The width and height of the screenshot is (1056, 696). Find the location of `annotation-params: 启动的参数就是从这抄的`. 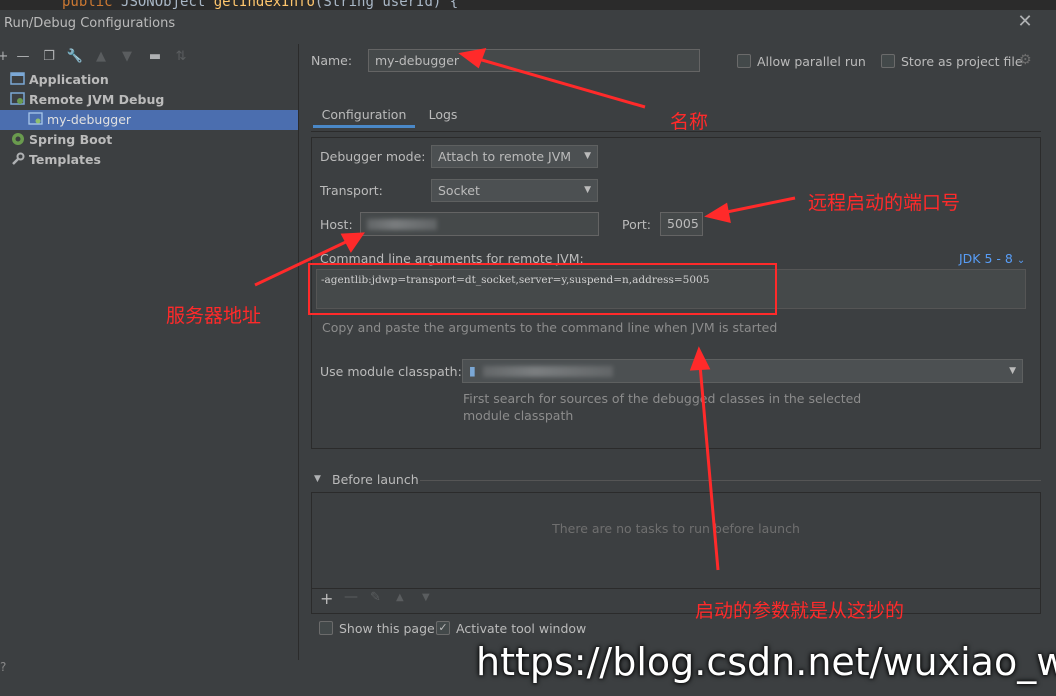

annotation-params: 启动的参数就是从这抄的 is located at coordinates (800, 611).